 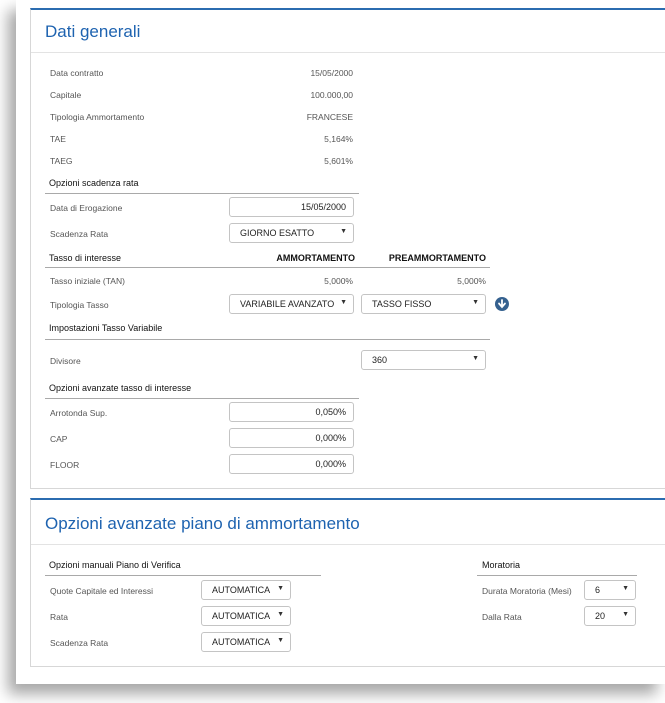 What do you see at coordinates (86, 208) in the screenshot?
I see `data-erogazione-label: Data di Erogazione` at bounding box center [86, 208].